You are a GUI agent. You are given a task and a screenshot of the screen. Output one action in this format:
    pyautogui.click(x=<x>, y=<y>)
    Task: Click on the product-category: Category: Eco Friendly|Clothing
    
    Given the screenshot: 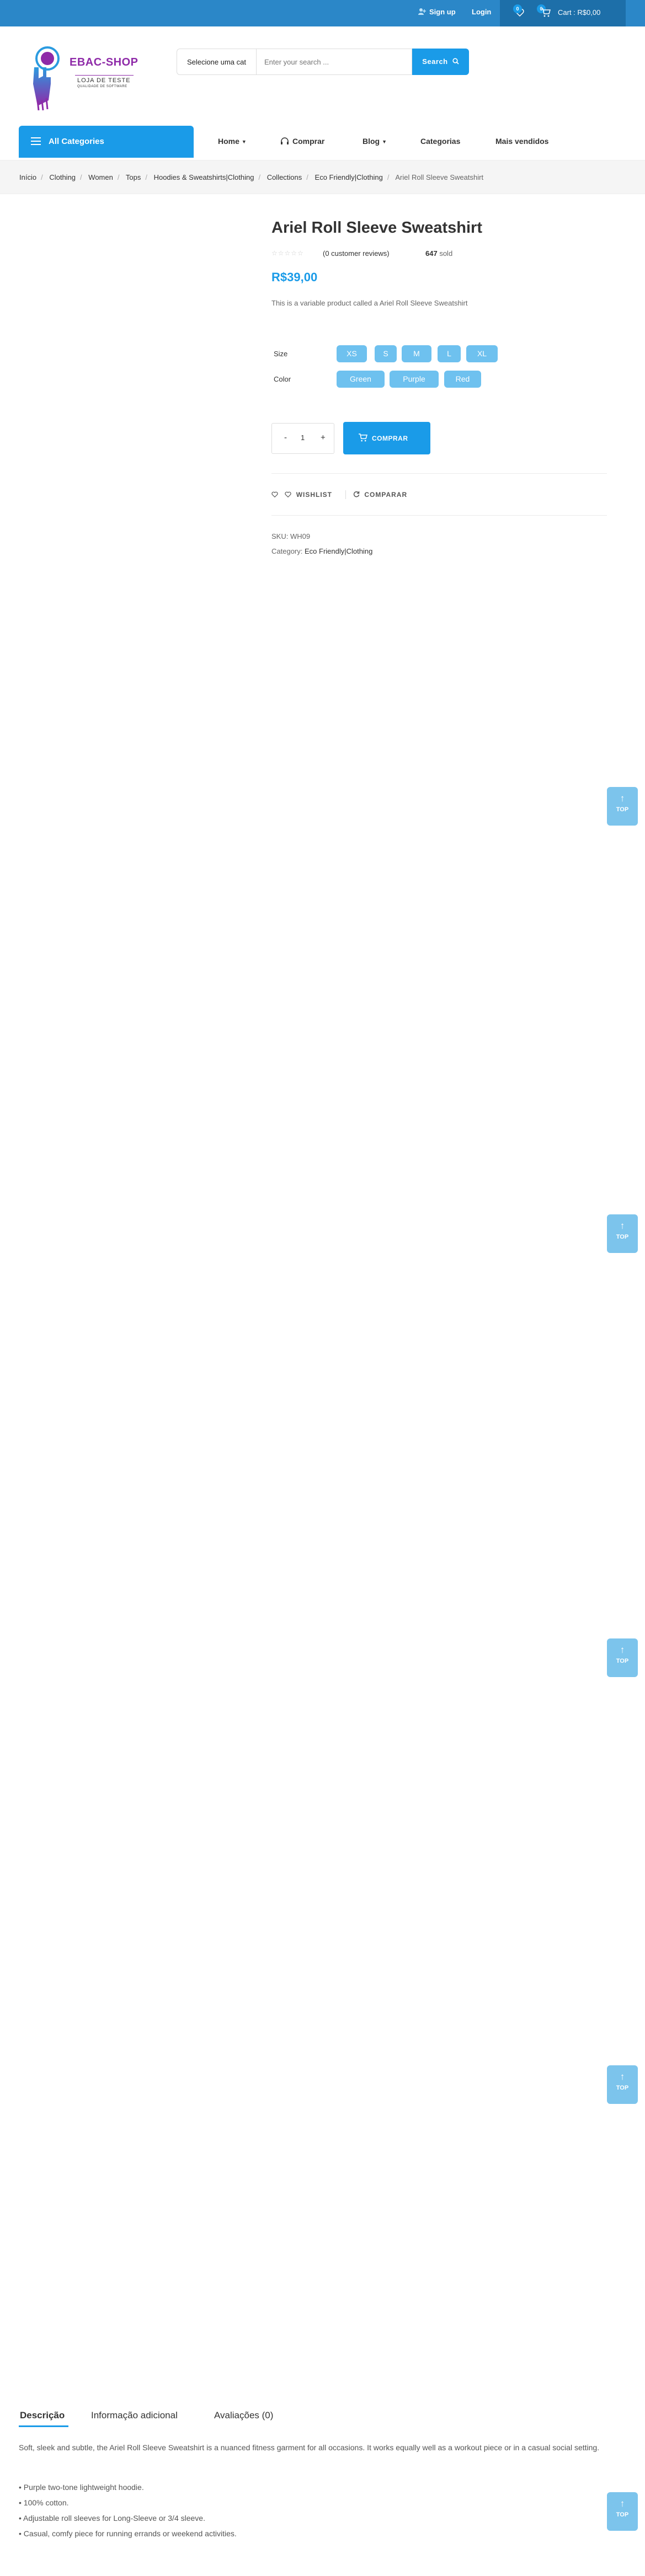 What is the action you would take?
    pyautogui.click(x=321, y=551)
    